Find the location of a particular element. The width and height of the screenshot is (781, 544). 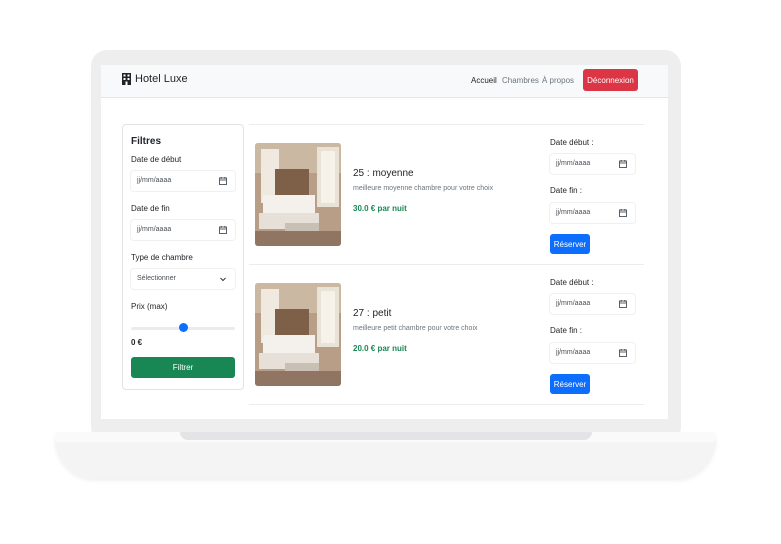

start-date-placeholder: jj/mm/aaaa is located at coordinates (154, 180).